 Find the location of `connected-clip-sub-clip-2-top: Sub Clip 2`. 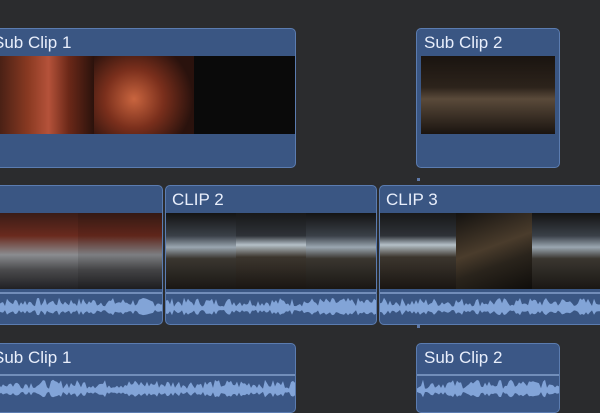

connected-clip-sub-clip-2-top: Sub Clip 2 is located at coordinates (488, 98).